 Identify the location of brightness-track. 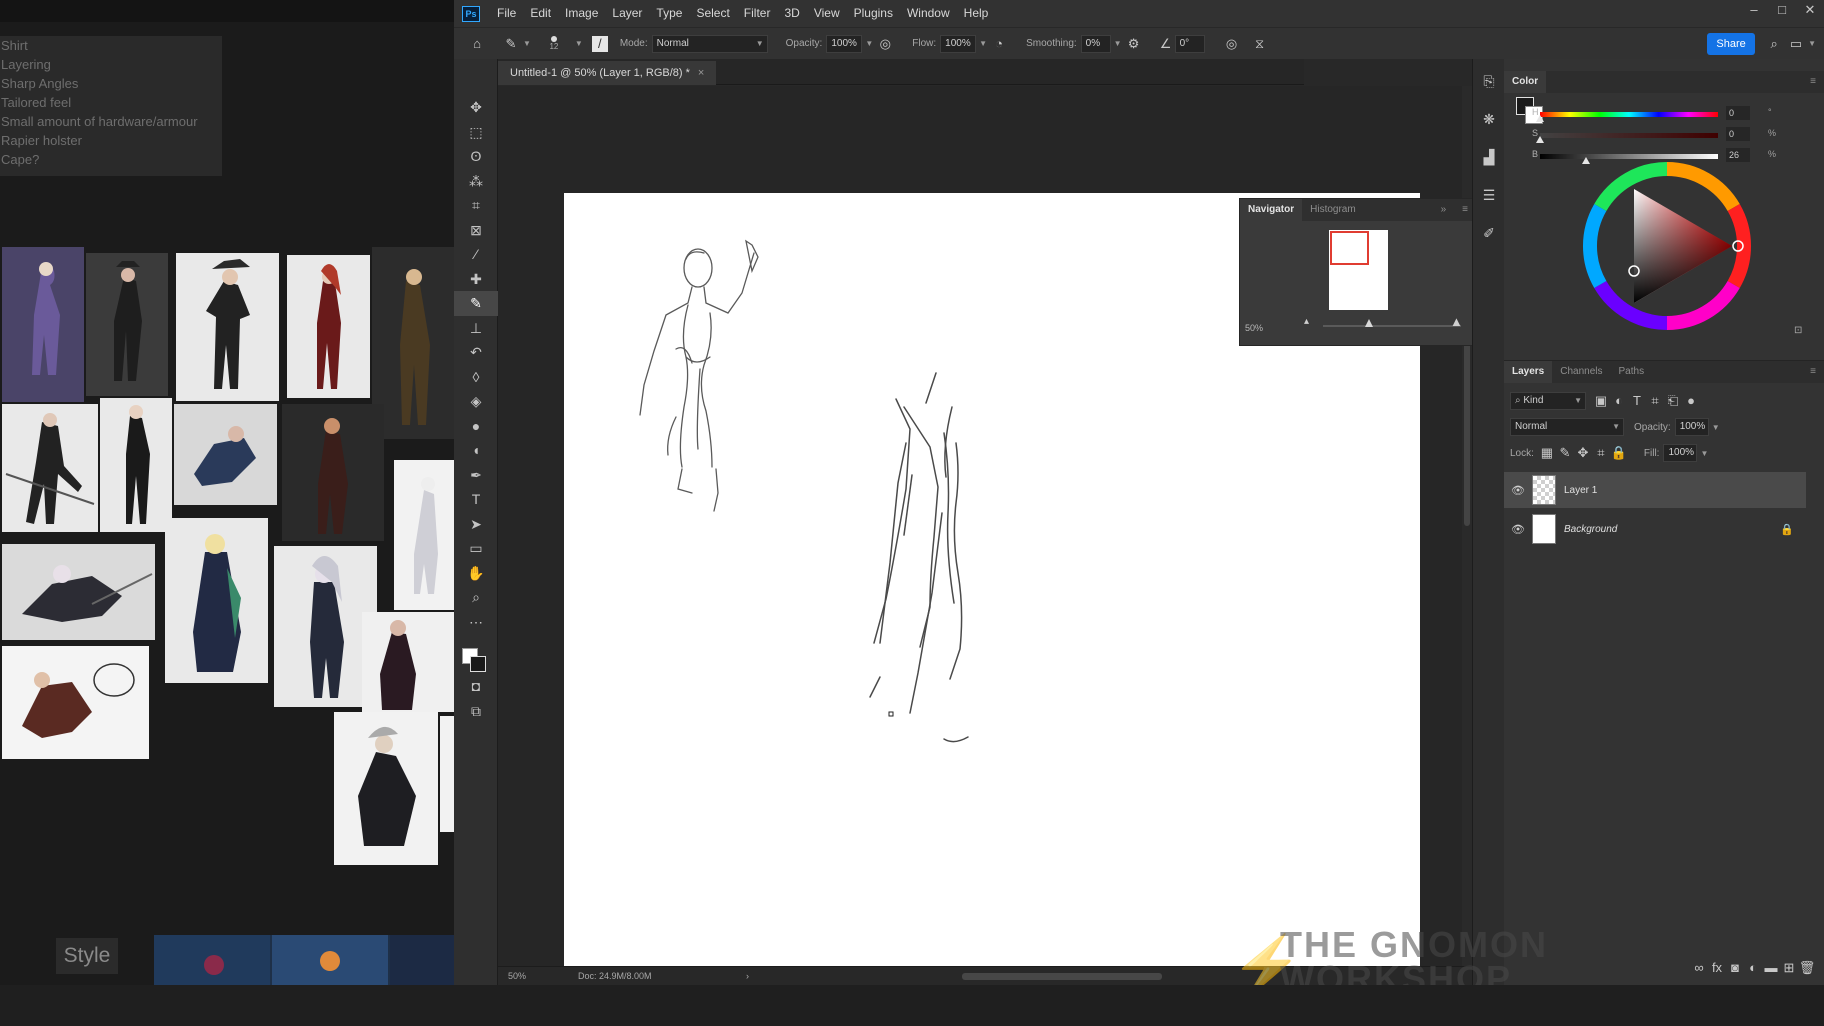
(1629, 156).